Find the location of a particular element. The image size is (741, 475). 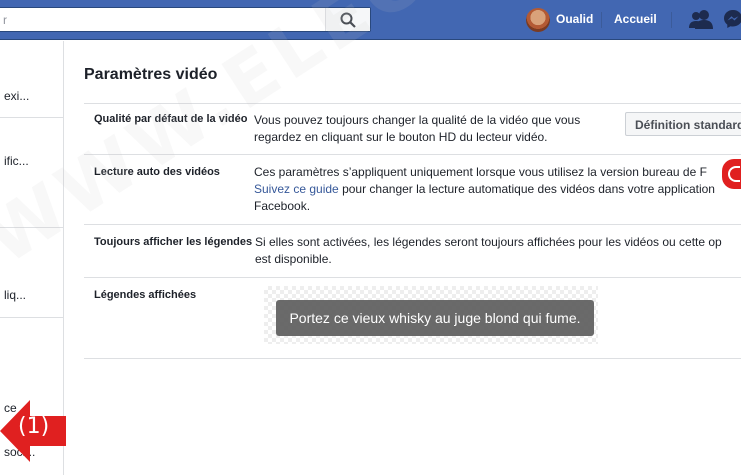

search-button is located at coordinates (347, 19).